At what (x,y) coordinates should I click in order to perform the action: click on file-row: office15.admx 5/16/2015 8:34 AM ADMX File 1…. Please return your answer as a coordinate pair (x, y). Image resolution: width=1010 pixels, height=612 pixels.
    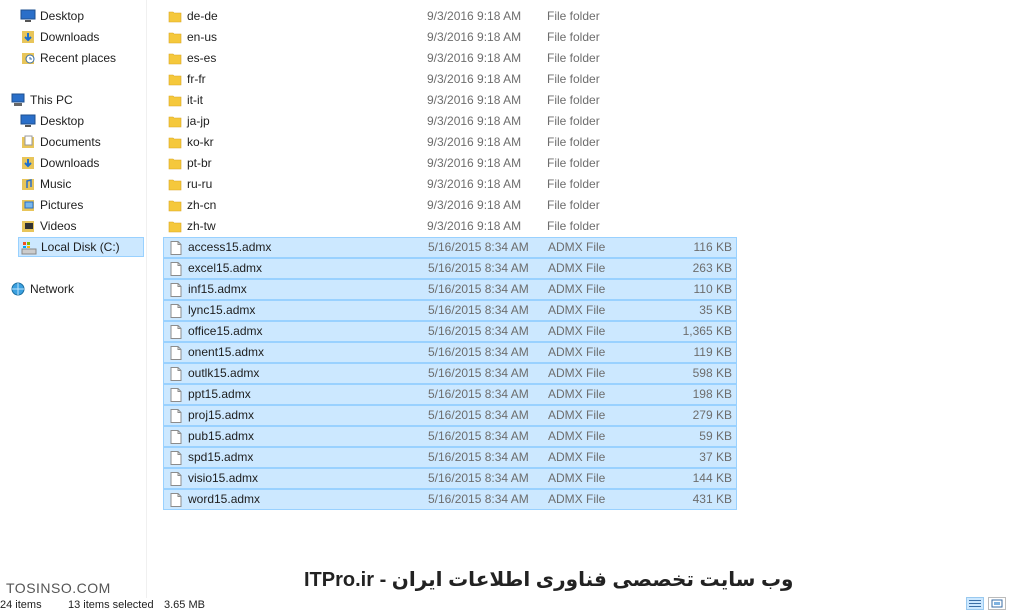
    Looking at the image, I should click on (450, 331).